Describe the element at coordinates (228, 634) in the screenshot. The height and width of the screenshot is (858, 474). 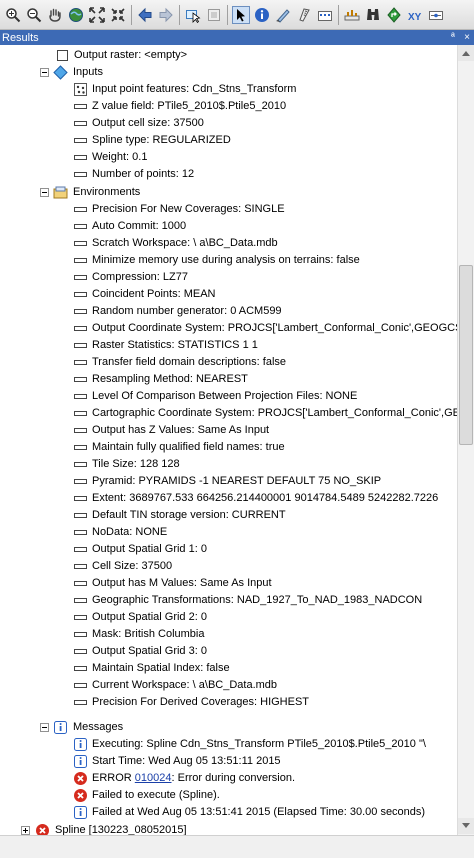
I see `tree-item-environment: Mask: British Columbia` at that location.